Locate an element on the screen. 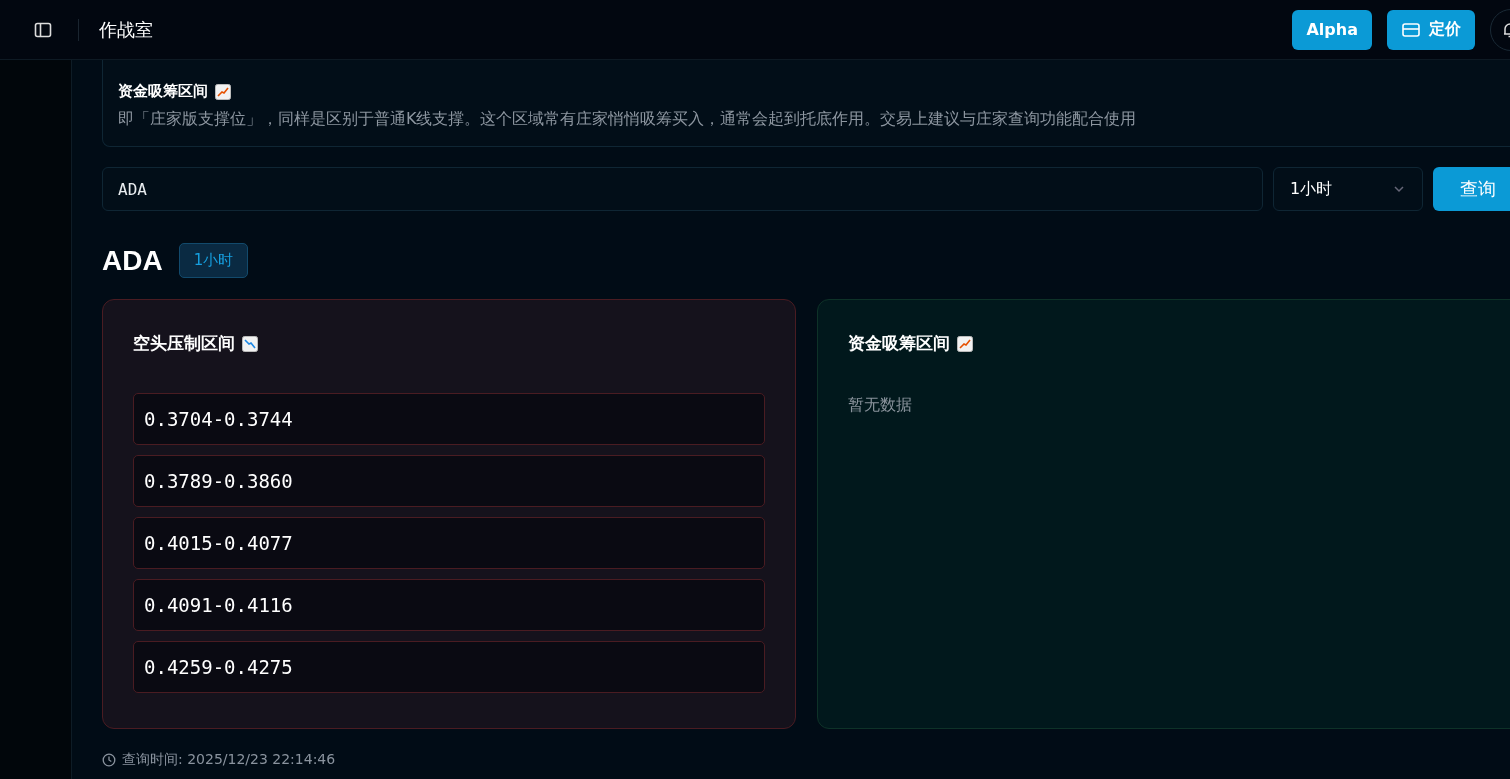 This screenshot has width=1510, height=779. clock-icon is located at coordinates (109, 760).